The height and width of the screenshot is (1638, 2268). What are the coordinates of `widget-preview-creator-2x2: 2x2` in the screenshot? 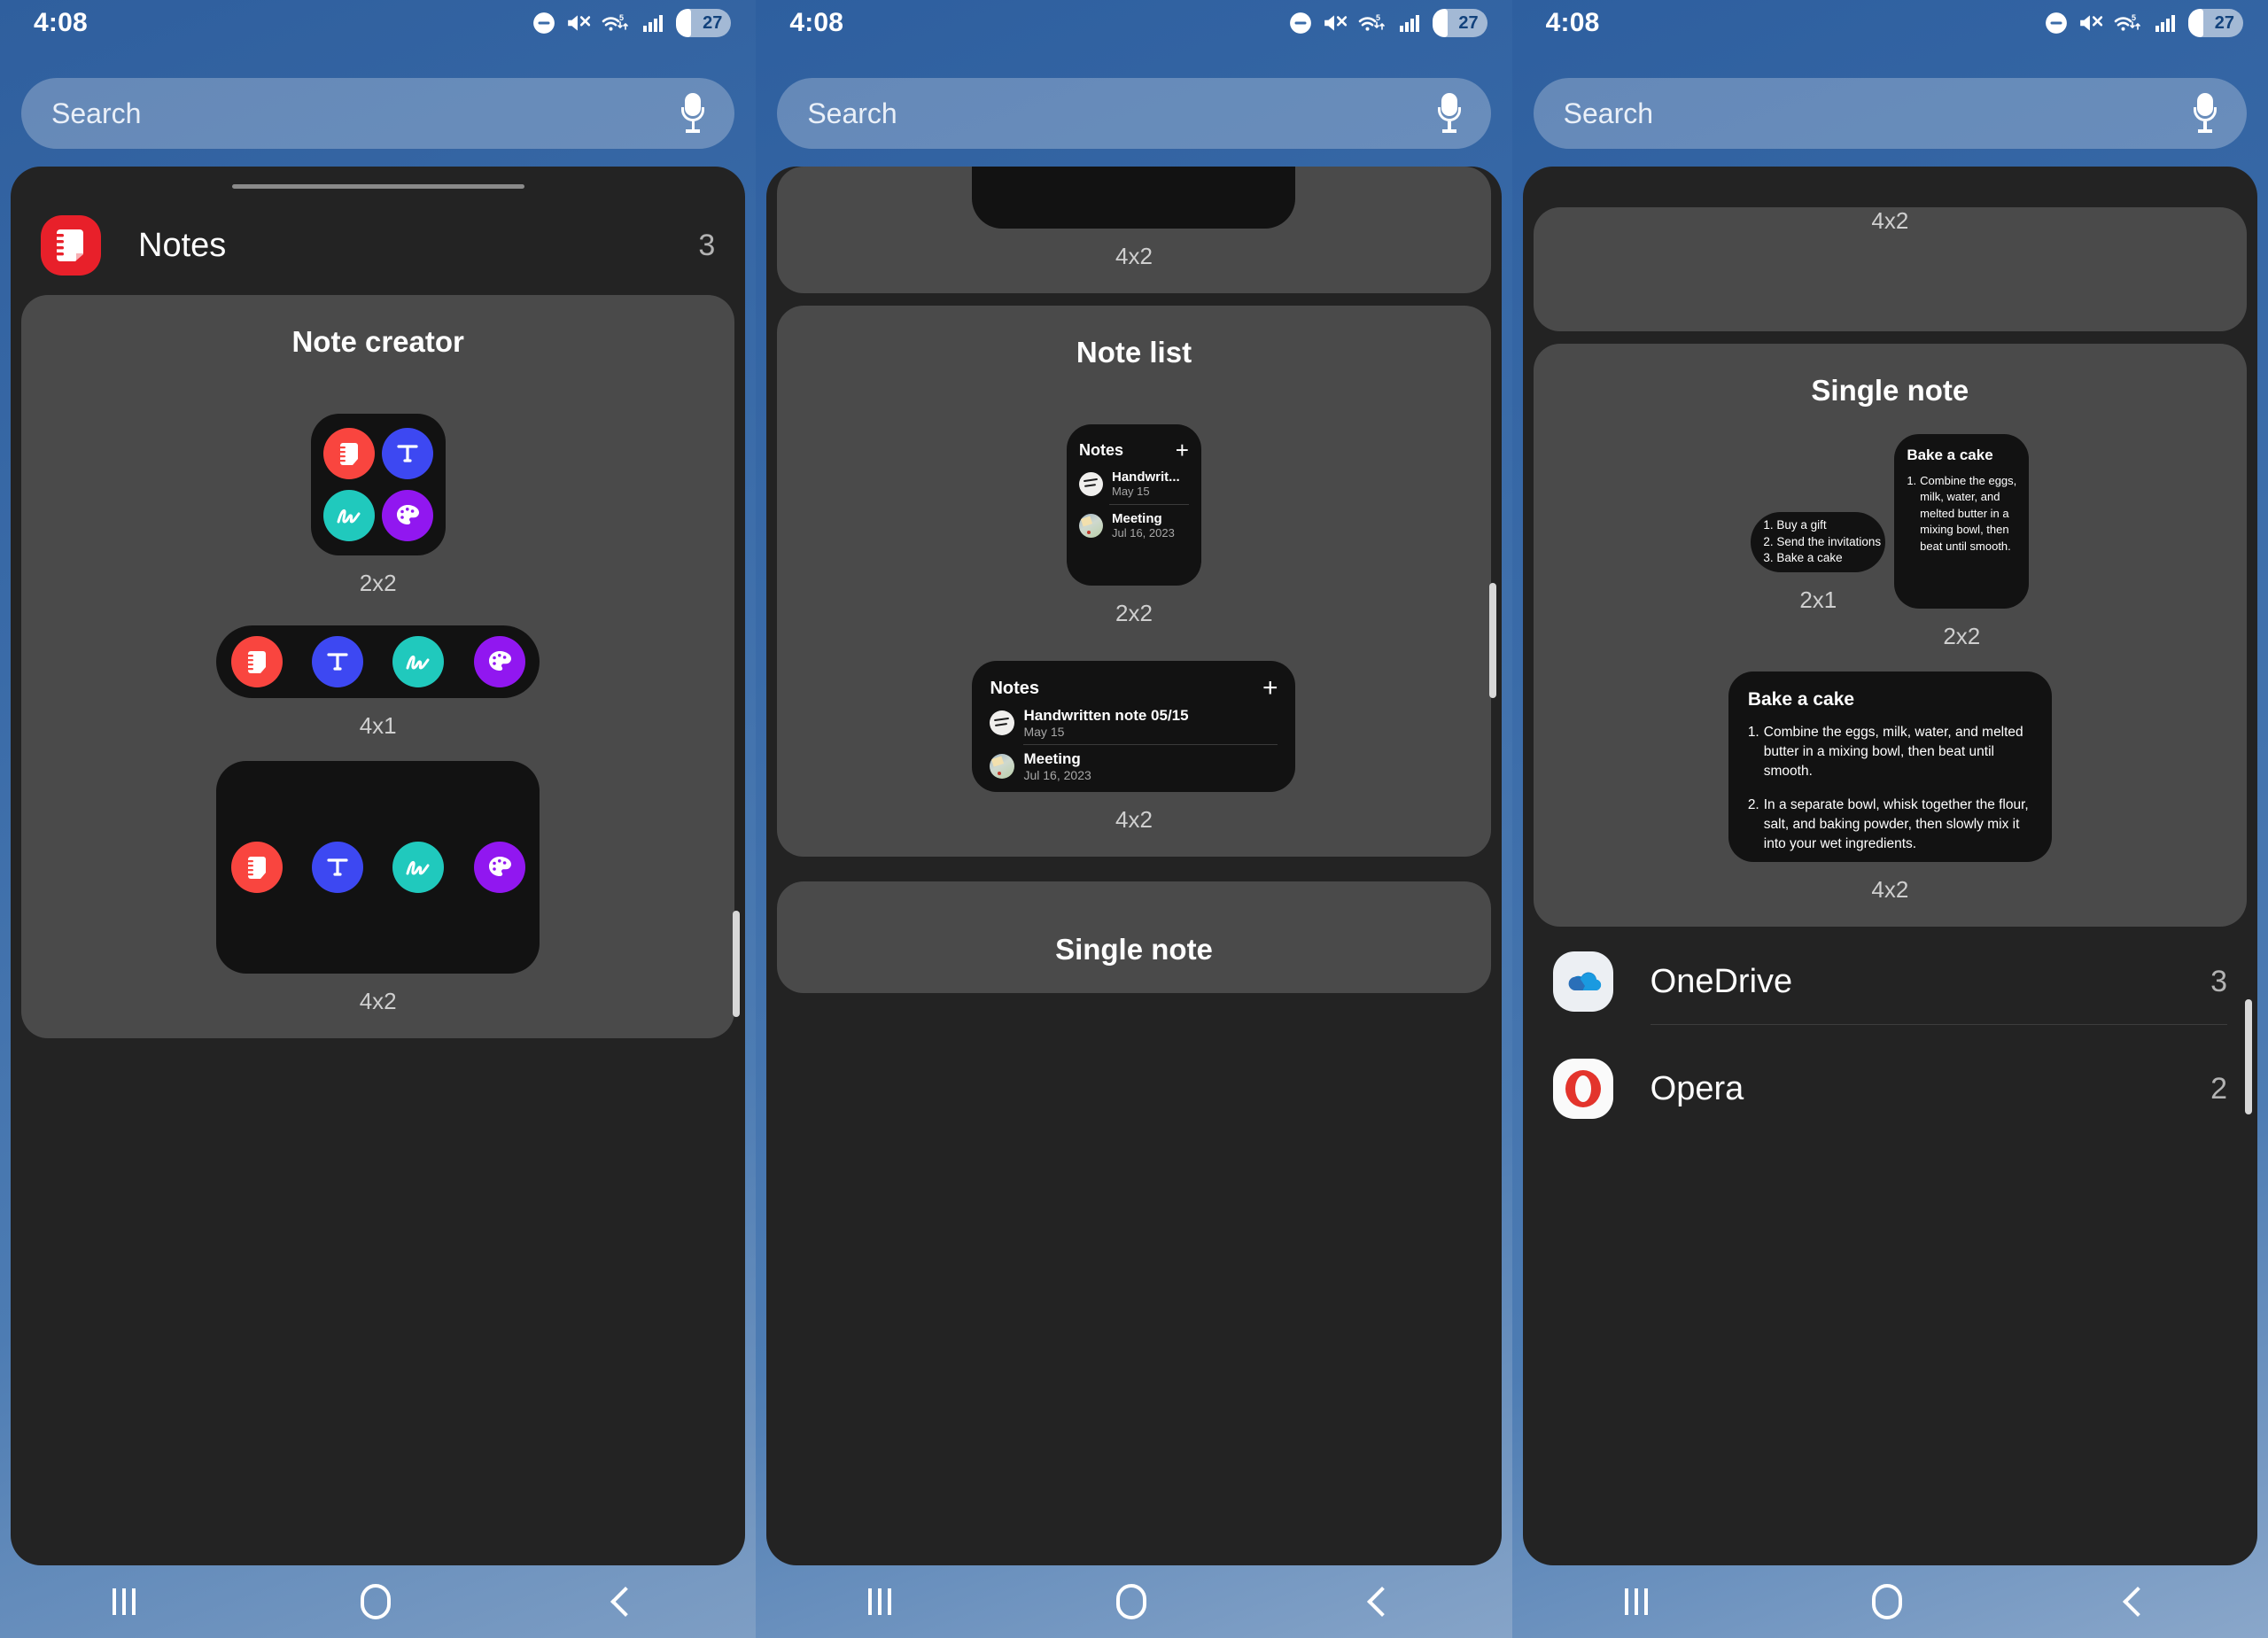 It's located at (377, 505).